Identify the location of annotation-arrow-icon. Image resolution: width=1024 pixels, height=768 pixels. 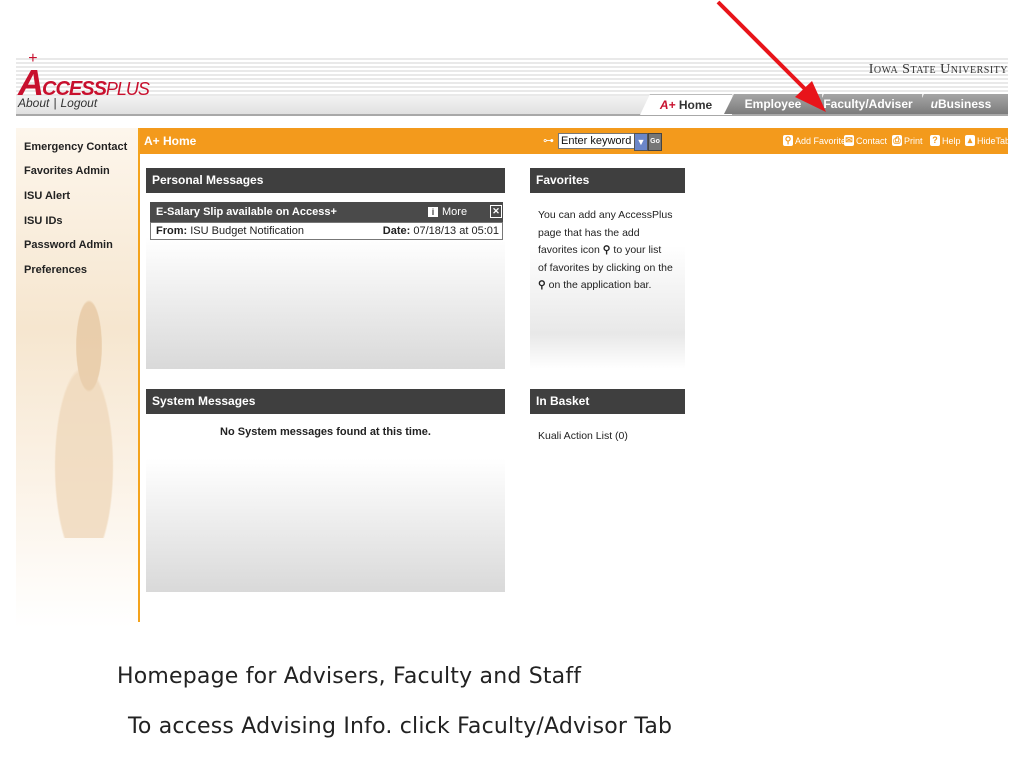
(771, 56).